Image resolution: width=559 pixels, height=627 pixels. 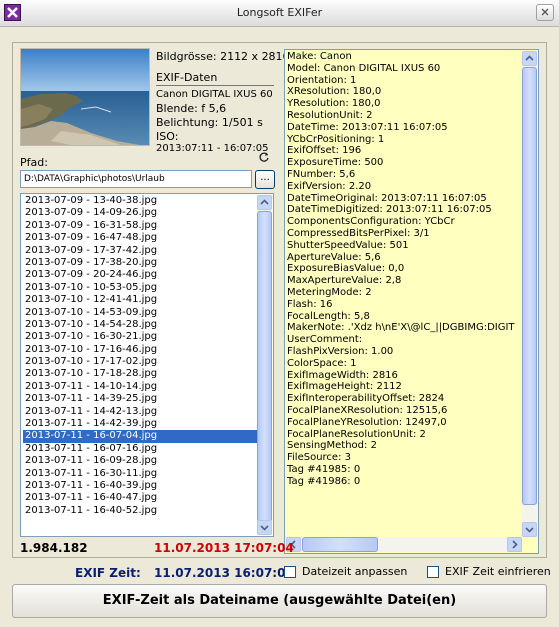 What do you see at coordinates (366, 399) in the screenshot?
I see `exif-line: ExifInteroperabilityOffset: 2824` at bounding box center [366, 399].